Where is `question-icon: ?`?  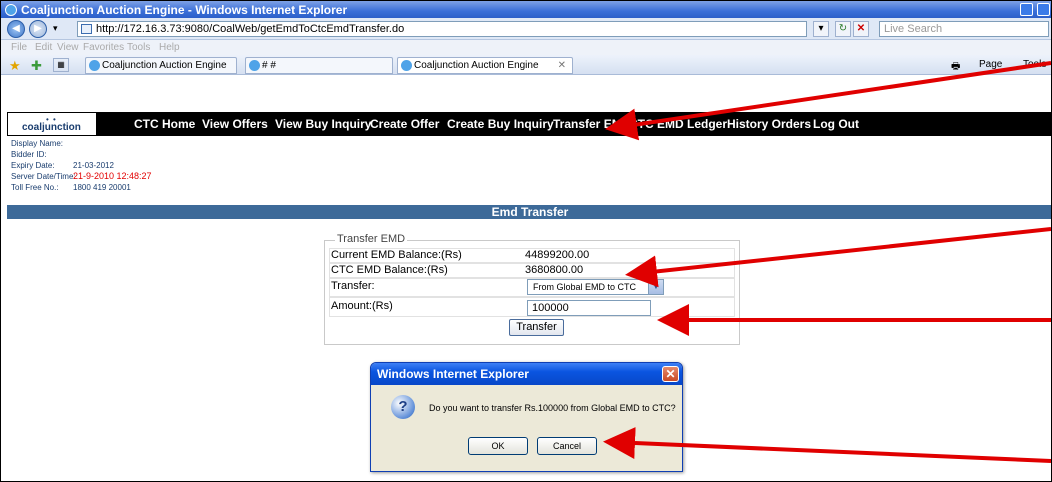 question-icon: ? is located at coordinates (403, 407).